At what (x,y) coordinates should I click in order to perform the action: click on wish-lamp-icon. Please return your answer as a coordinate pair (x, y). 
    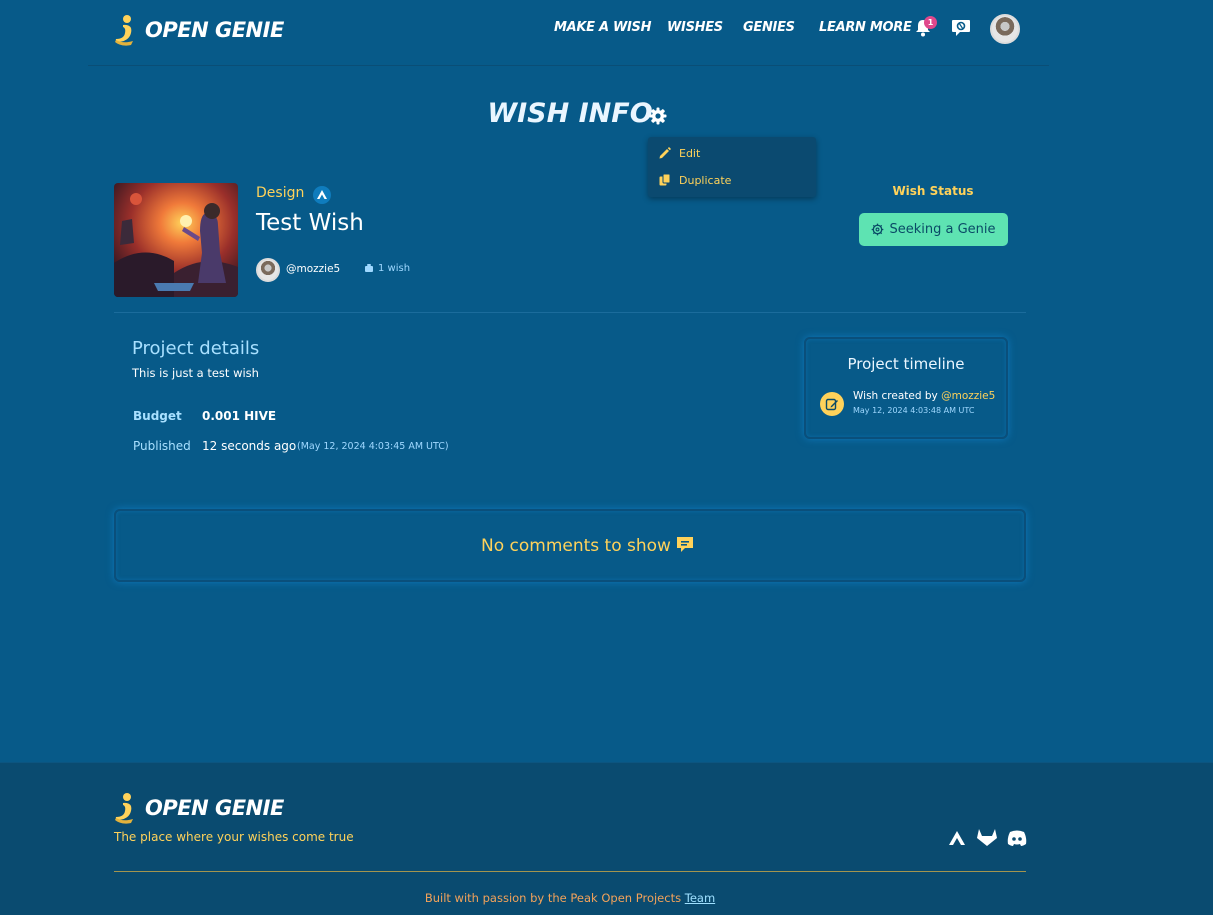
    Looking at the image, I should click on (369, 268).